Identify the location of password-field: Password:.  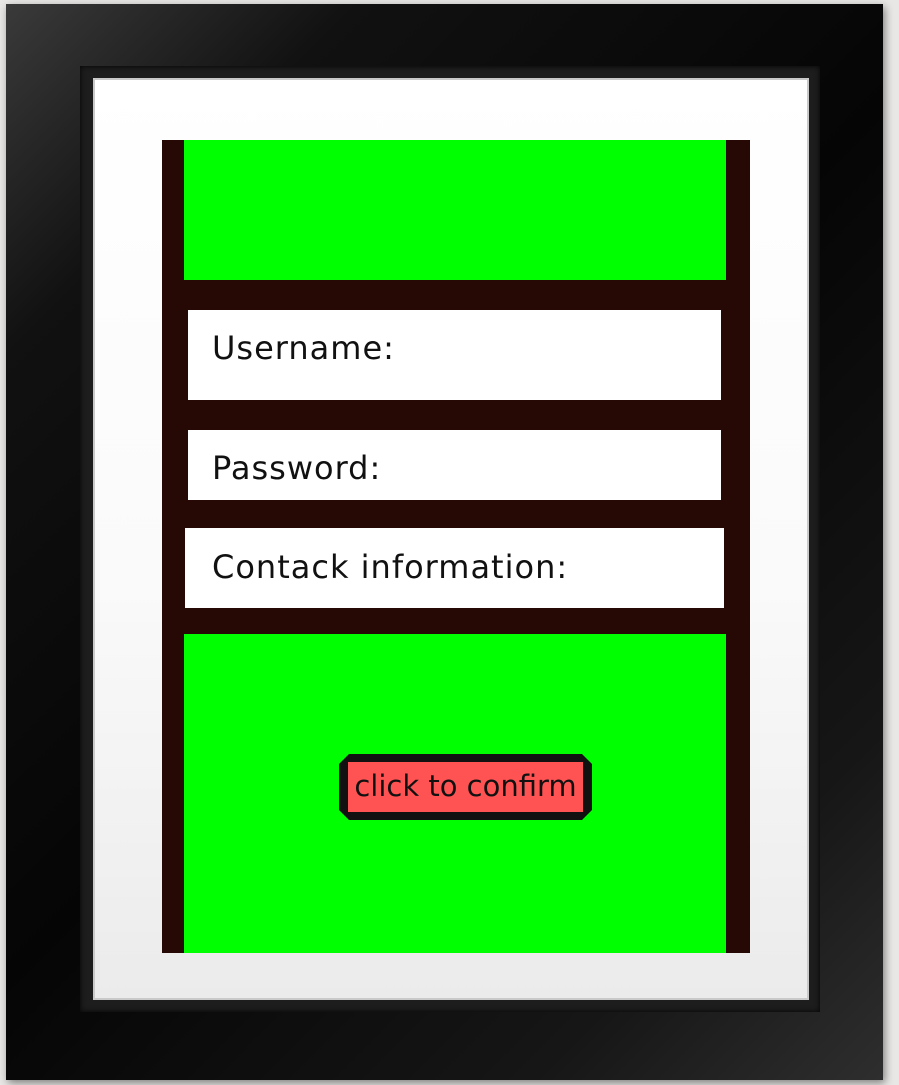
(454, 465).